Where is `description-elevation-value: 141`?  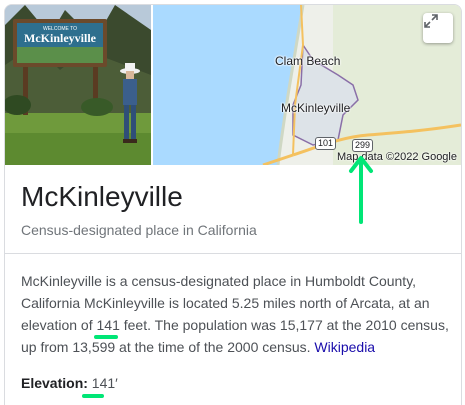
description-elevation-value: 141 is located at coordinates (108, 325).